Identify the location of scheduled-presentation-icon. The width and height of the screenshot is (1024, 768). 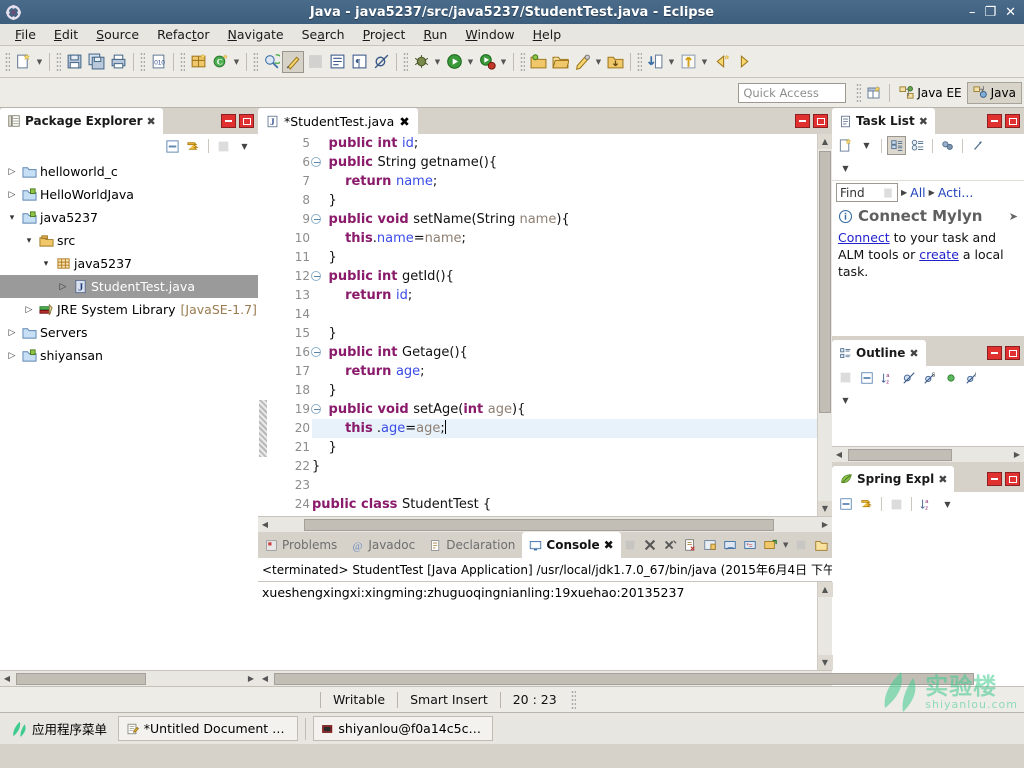
(917, 145).